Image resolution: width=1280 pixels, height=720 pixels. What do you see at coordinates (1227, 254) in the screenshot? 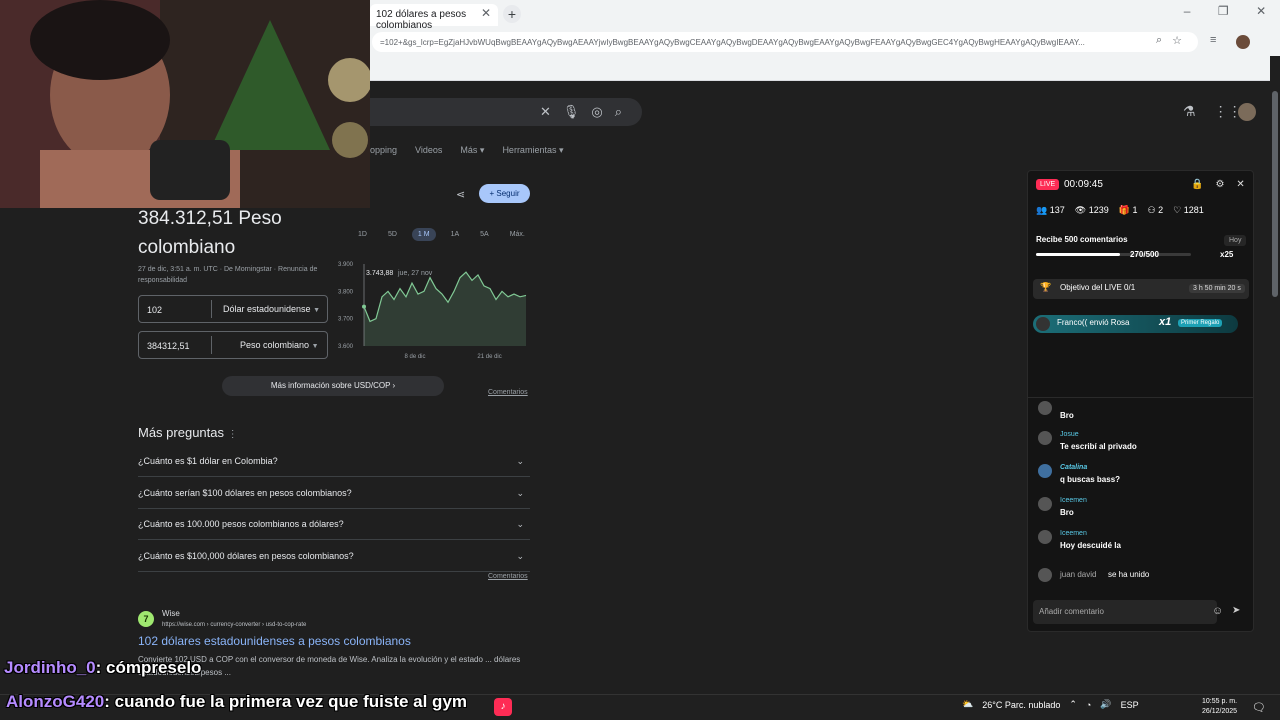
I see `goal-multiplier: x25` at bounding box center [1227, 254].